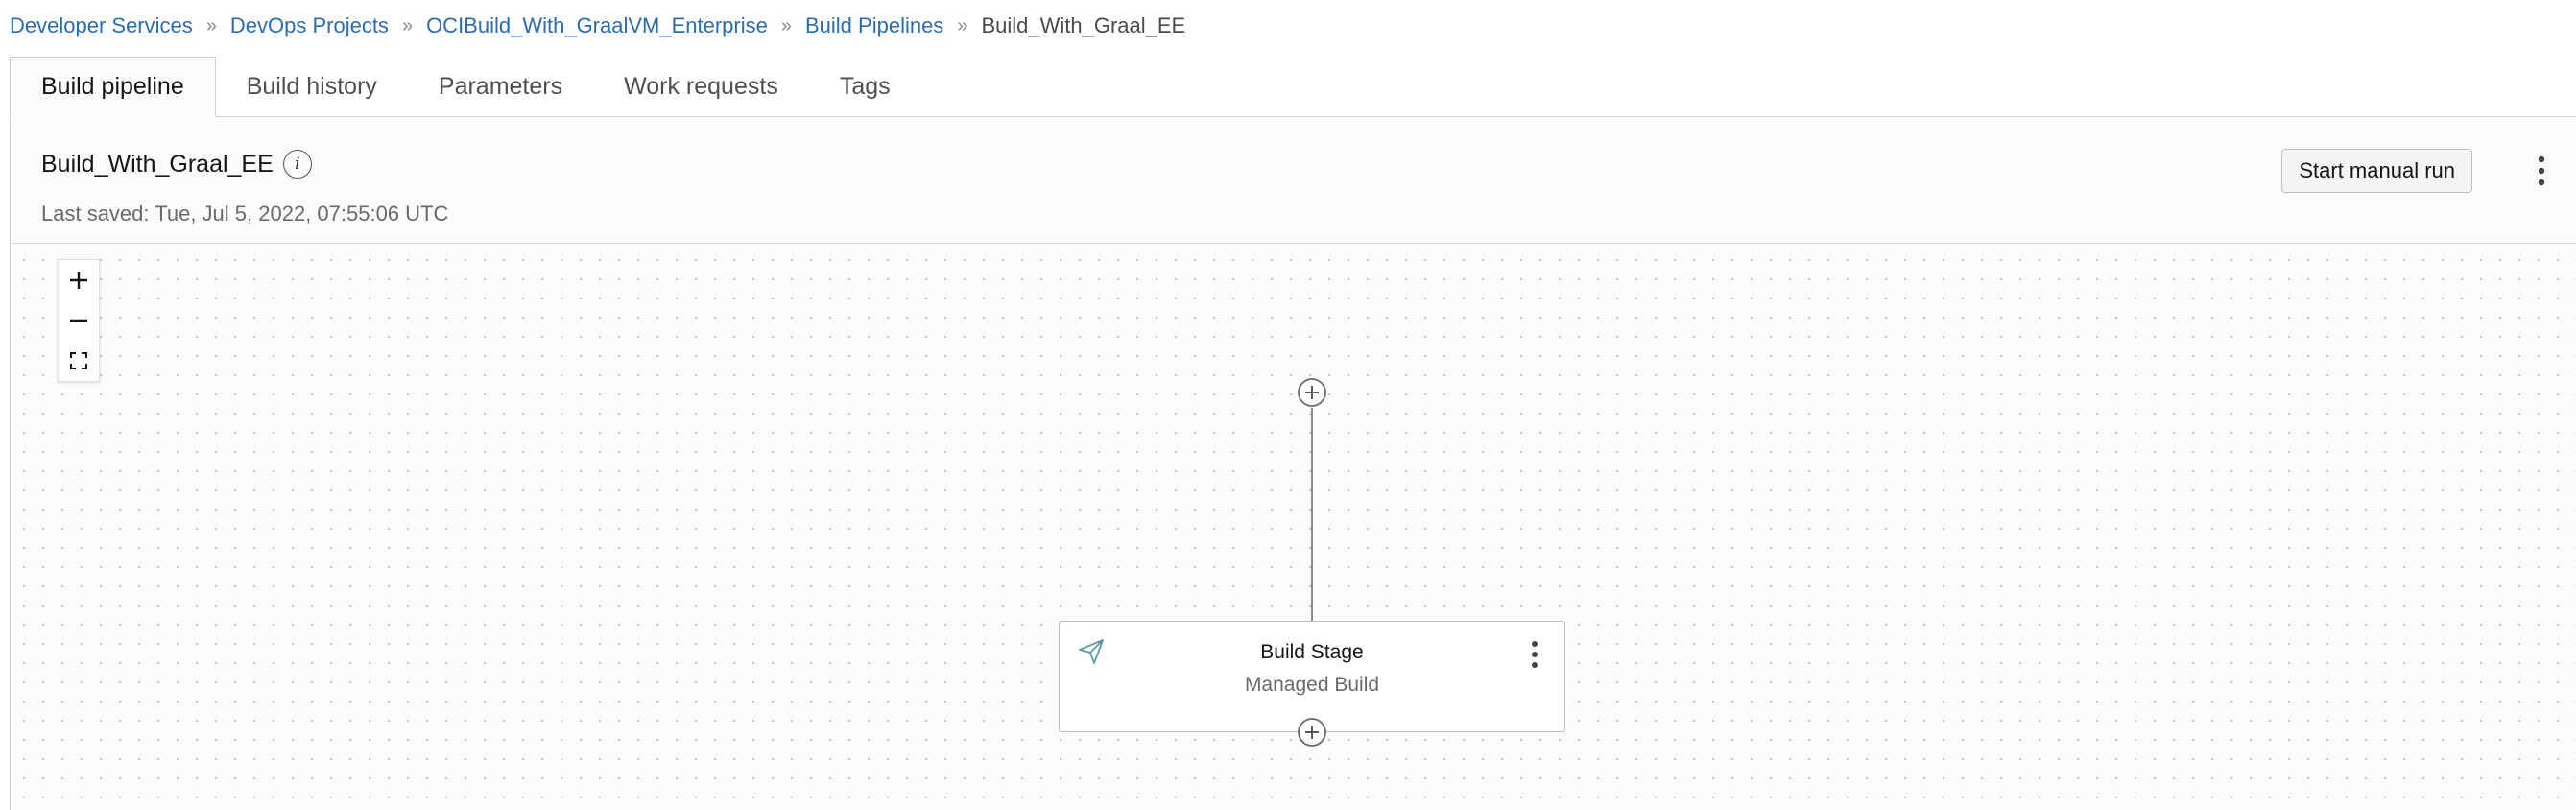 The width and height of the screenshot is (2576, 810). I want to click on zoom-out-button, so click(79, 320).